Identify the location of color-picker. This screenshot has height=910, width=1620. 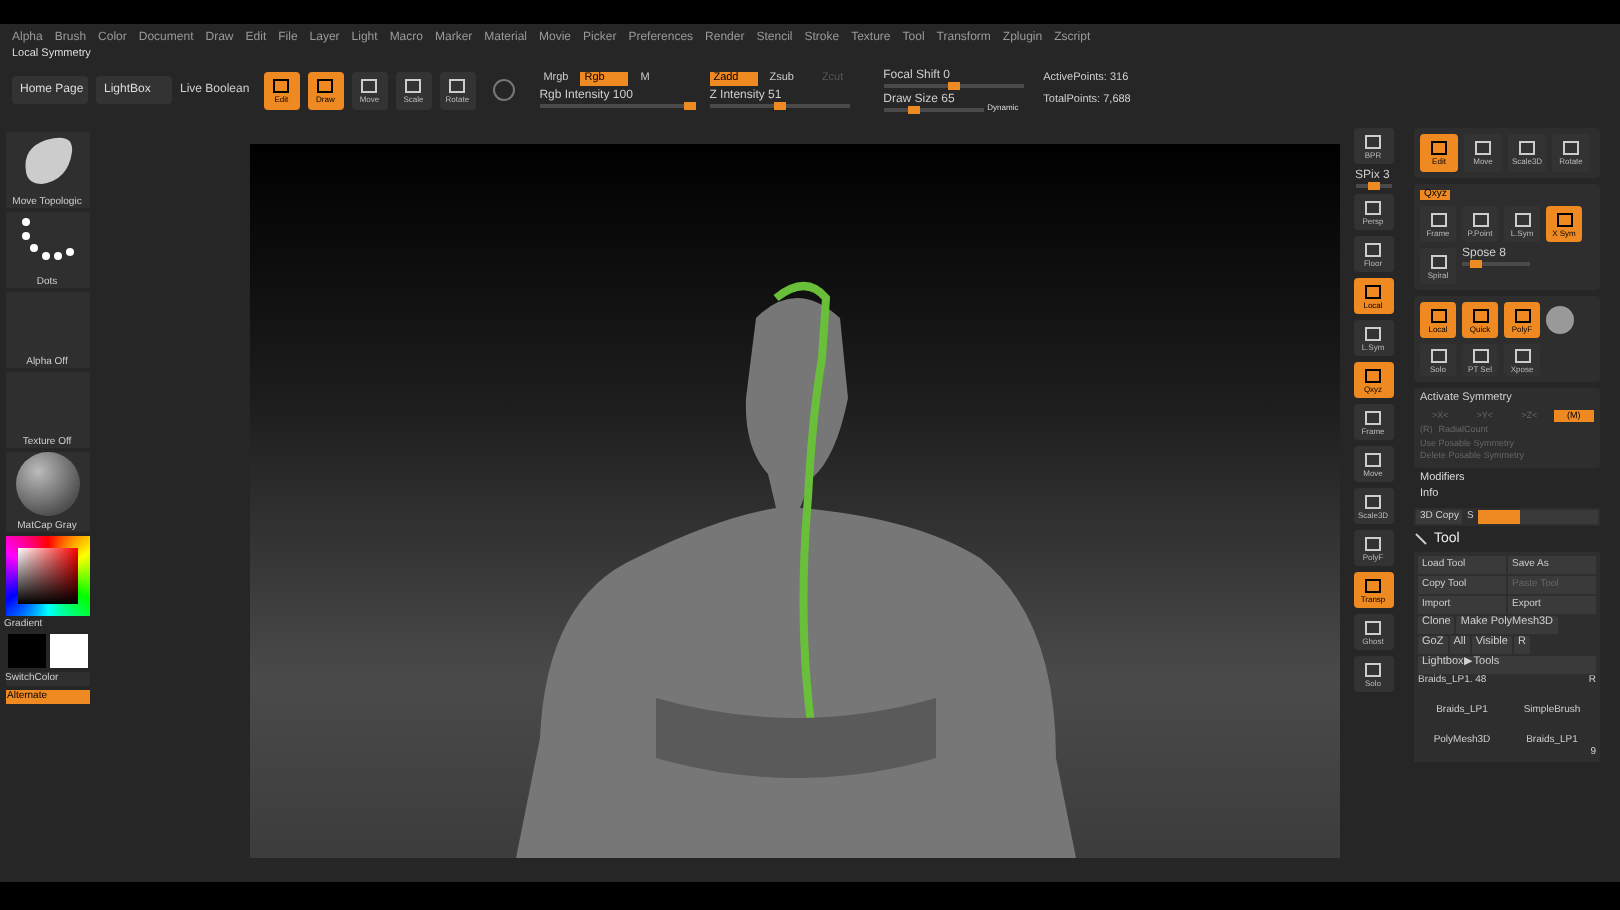
(47, 576).